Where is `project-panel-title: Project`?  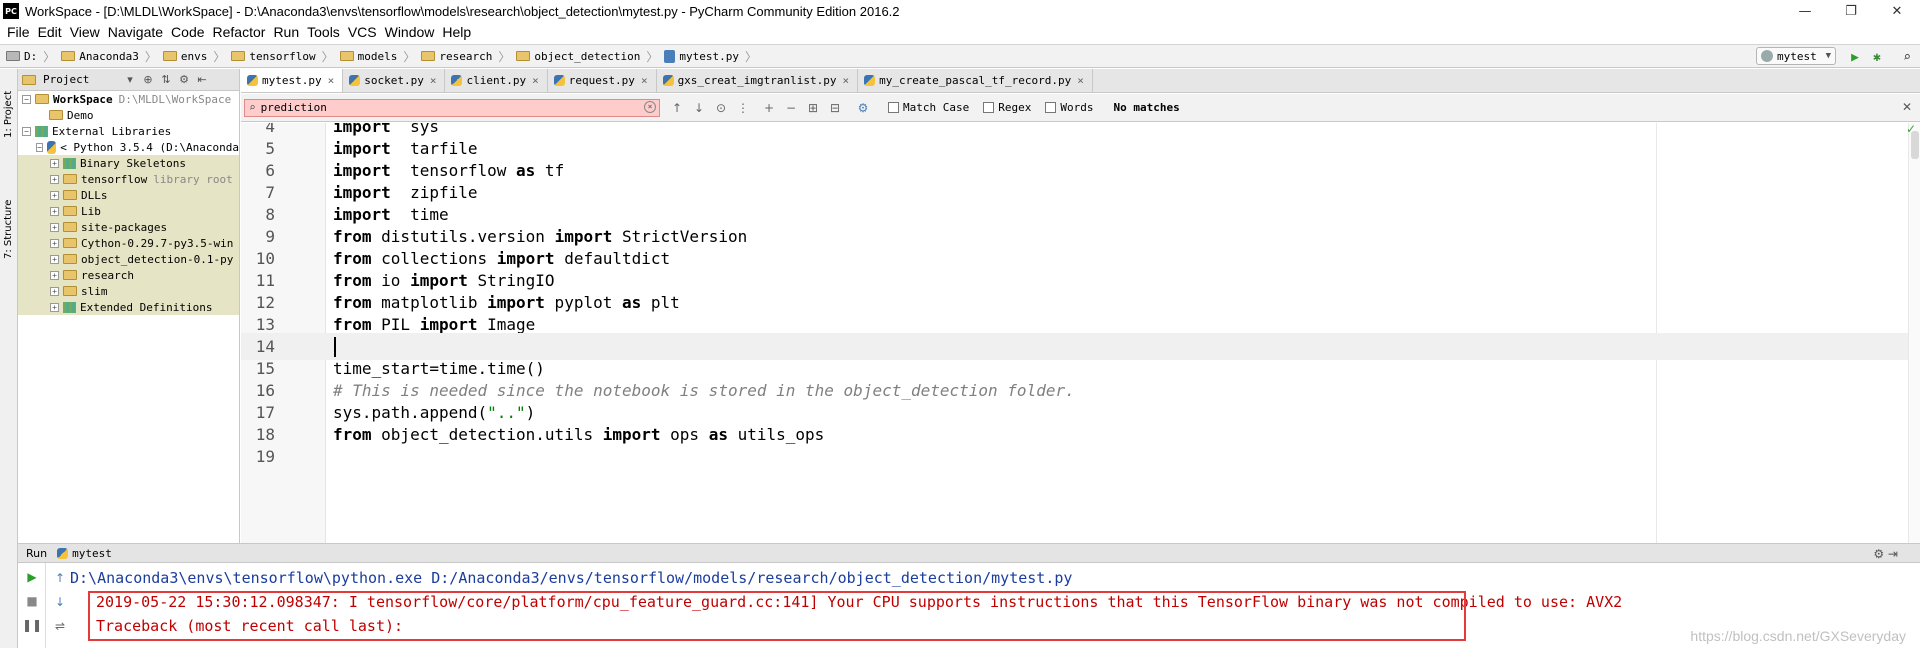
project-panel-title: Project is located at coordinates (82, 79).